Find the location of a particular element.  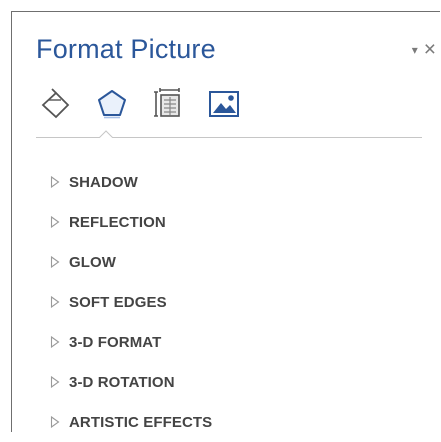

section-artistic-effects: ARTISTIC EFFECTS is located at coordinates (131, 422).